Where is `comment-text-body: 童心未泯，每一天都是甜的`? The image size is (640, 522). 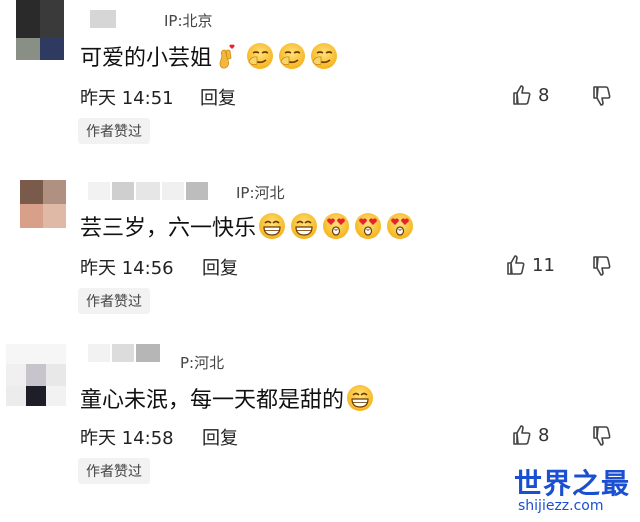 comment-text-body: 童心未泯，每一天都是甜的 is located at coordinates (212, 400).